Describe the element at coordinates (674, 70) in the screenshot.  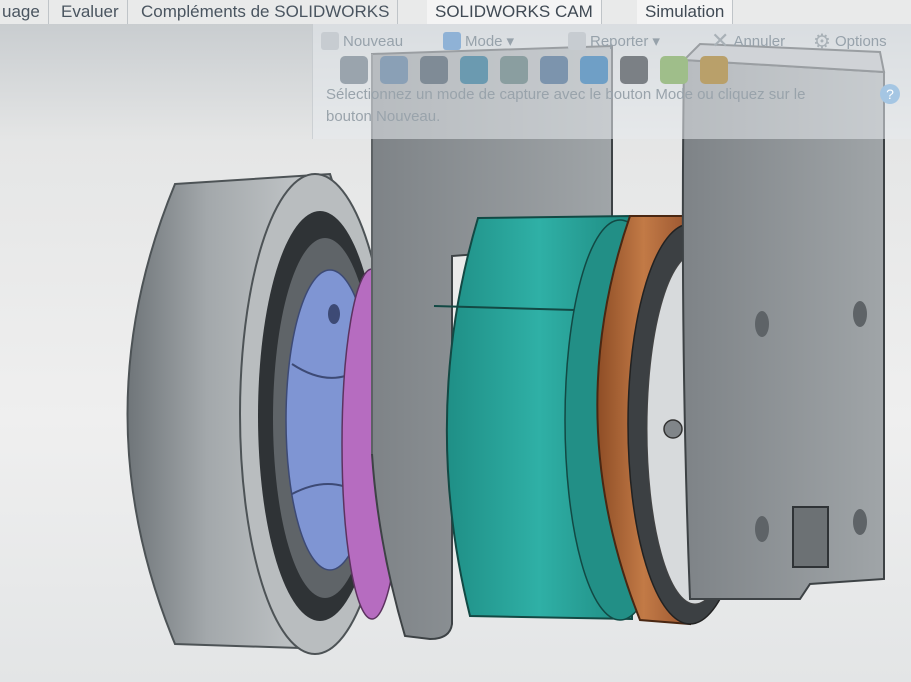
I see `appearance-icon` at that location.